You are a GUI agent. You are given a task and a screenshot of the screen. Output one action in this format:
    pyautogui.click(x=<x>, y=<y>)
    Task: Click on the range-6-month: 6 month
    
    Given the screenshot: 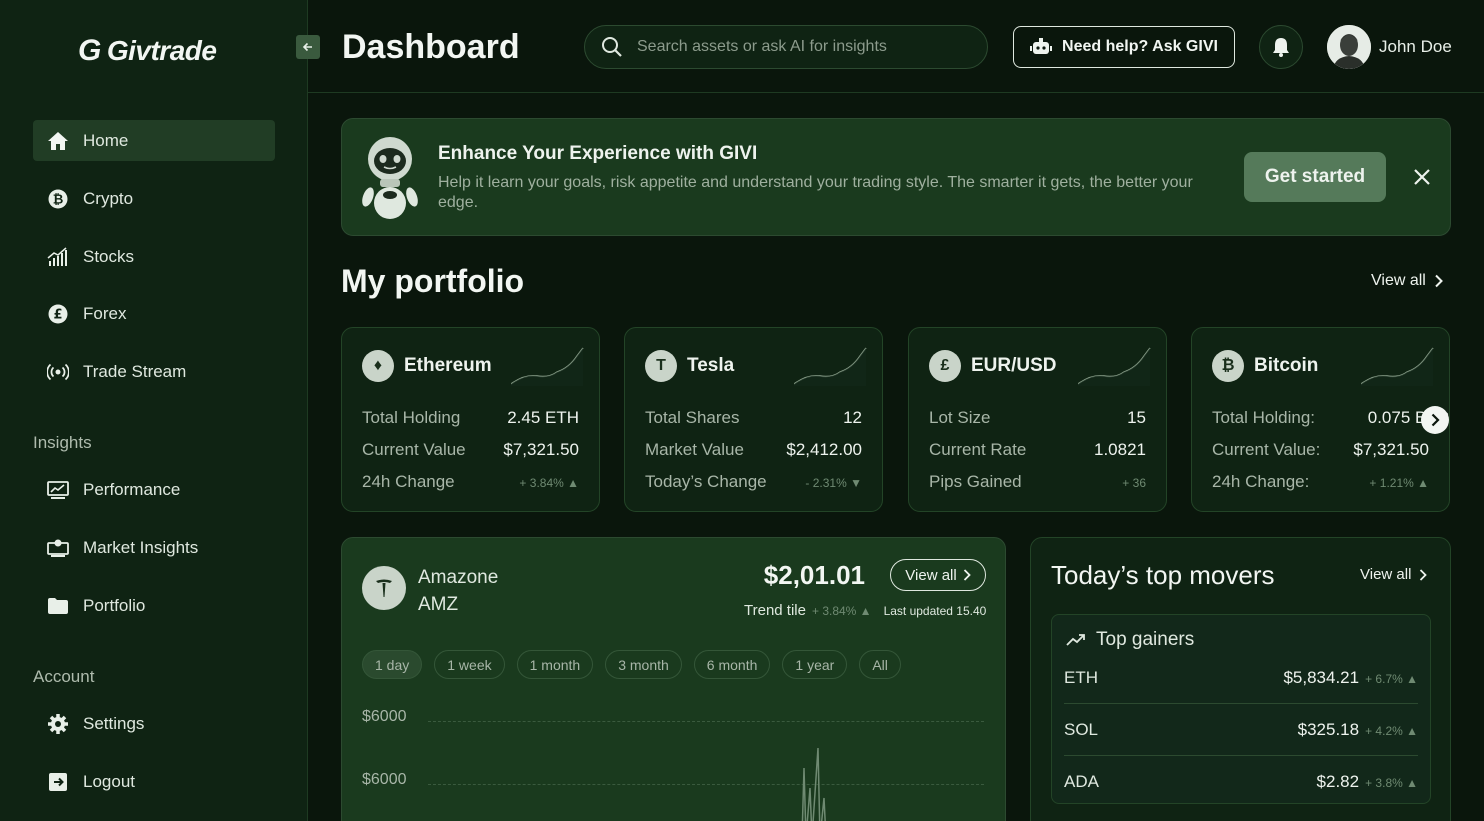 What is the action you would take?
    pyautogui.click(x=732, y=664)
    